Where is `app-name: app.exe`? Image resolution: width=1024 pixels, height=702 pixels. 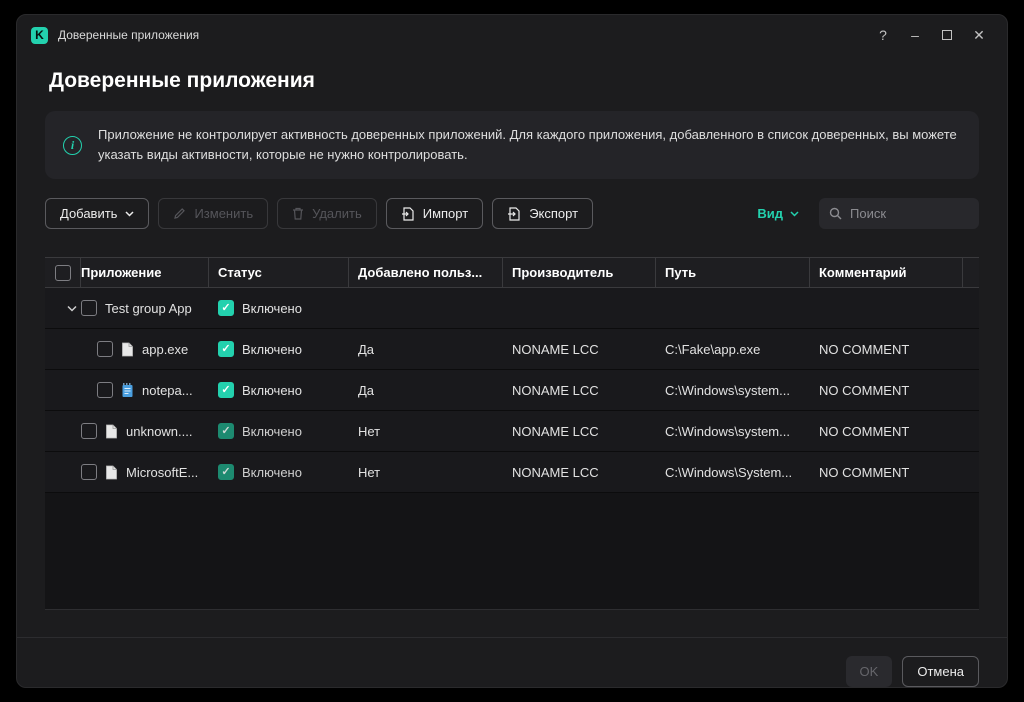 app-name: app.exe is located at coordinates (165, 349).